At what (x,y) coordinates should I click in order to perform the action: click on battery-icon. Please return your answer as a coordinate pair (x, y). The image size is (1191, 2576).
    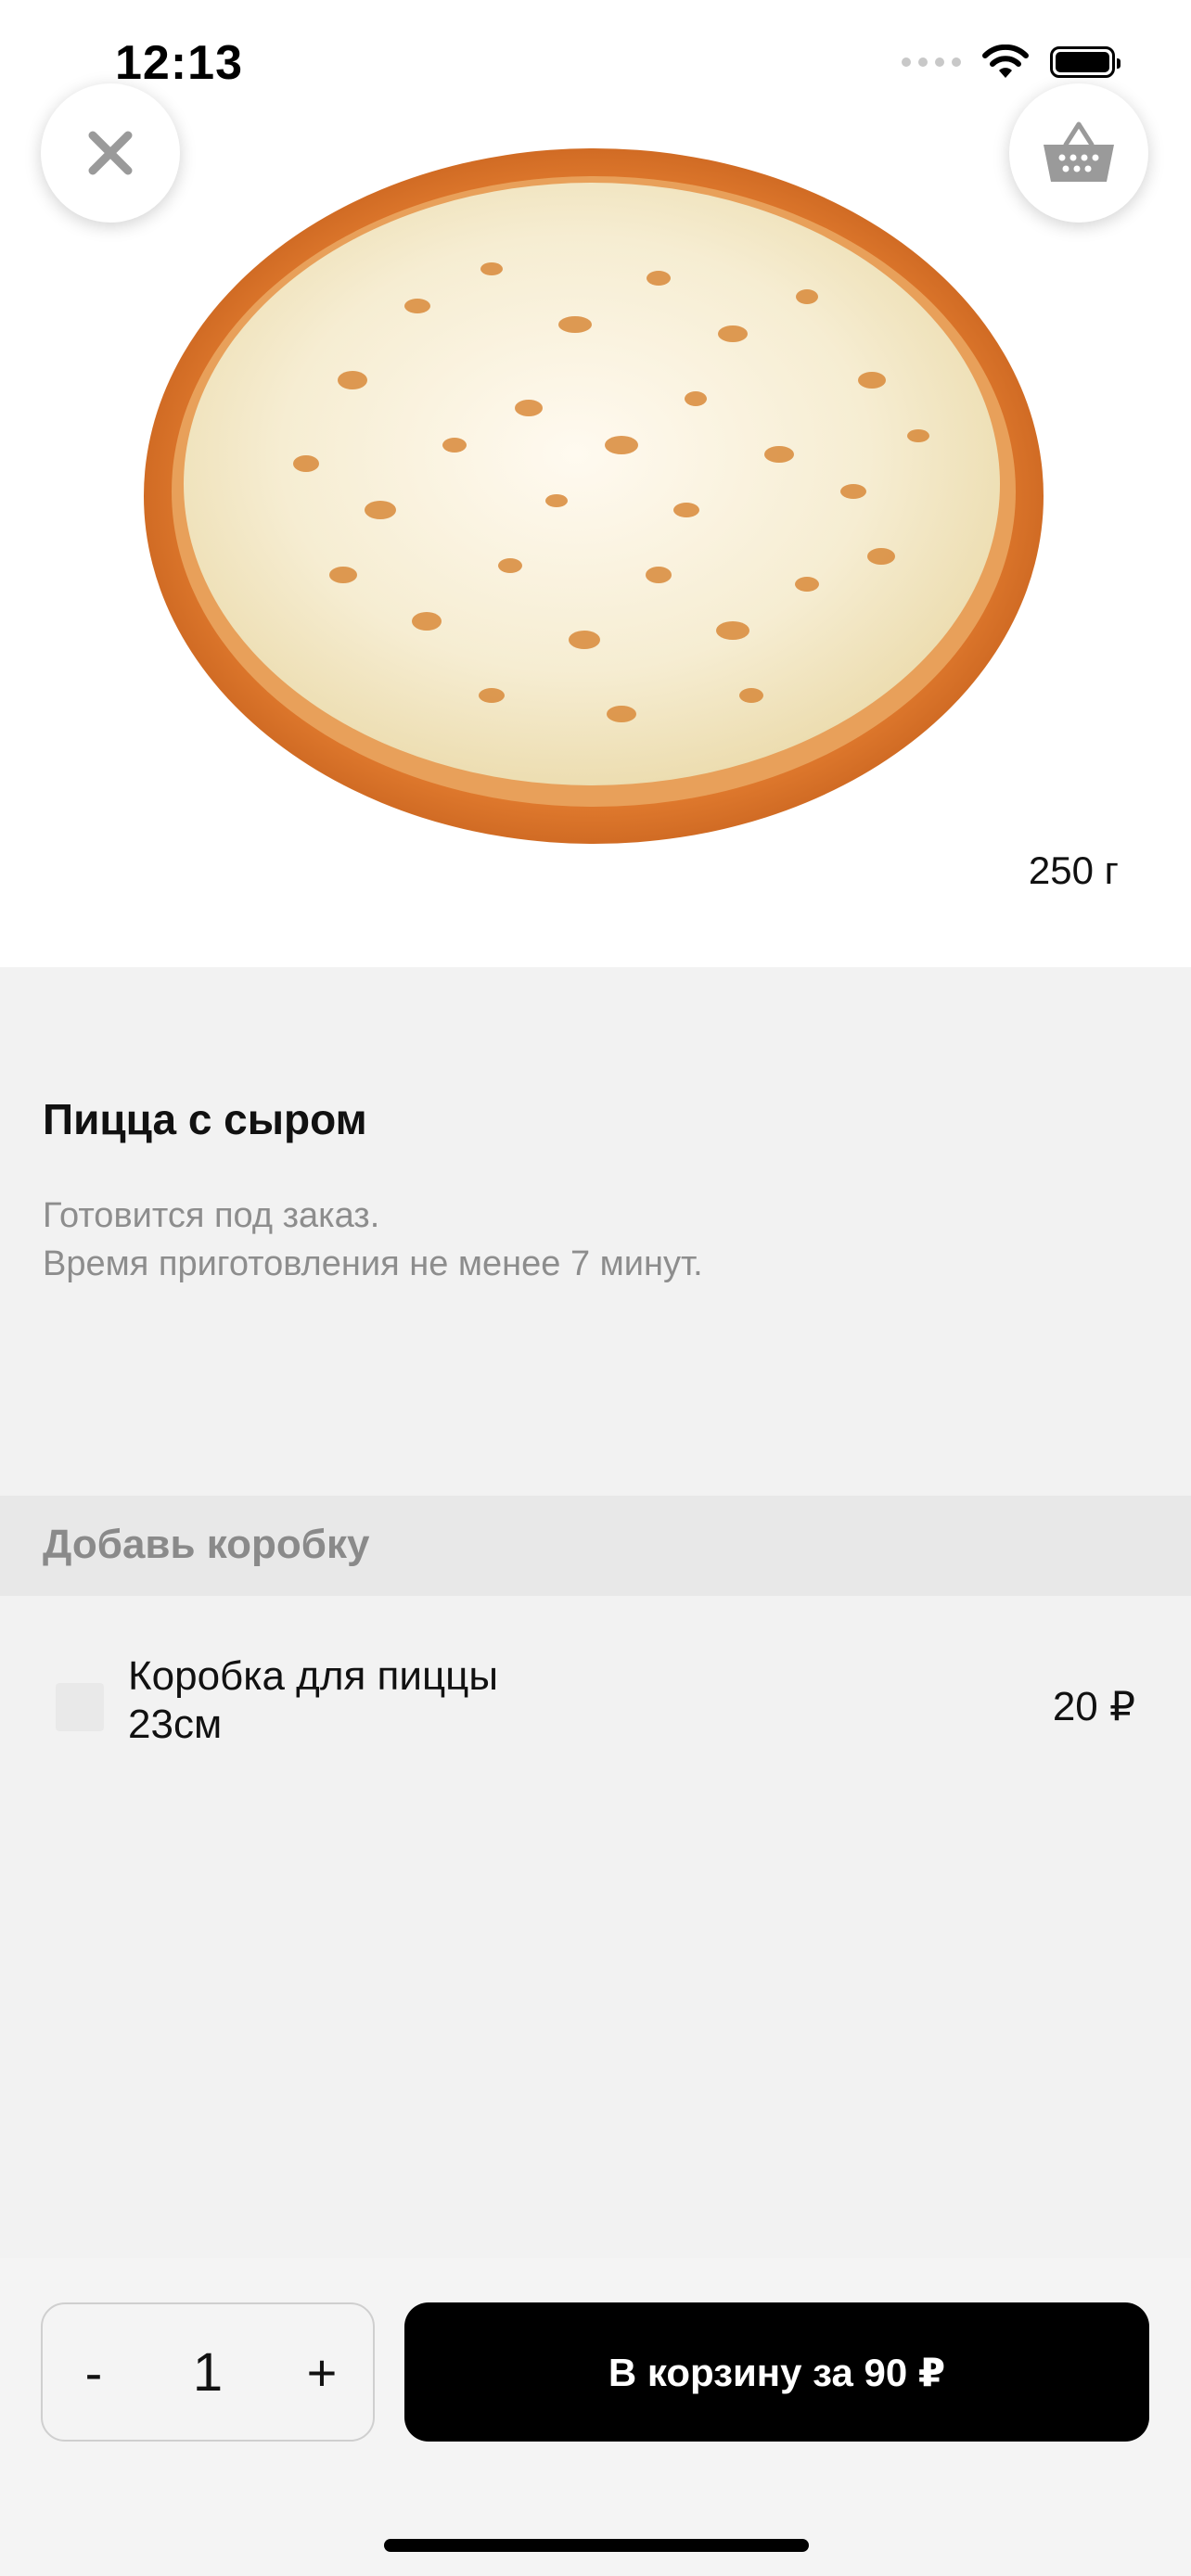
    Looking at the image, I should click on (1085, 62).